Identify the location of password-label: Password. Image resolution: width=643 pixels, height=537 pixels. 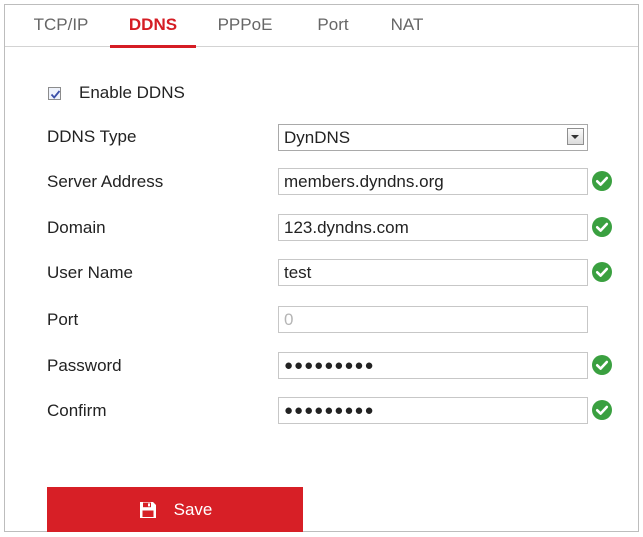
(84, 365).